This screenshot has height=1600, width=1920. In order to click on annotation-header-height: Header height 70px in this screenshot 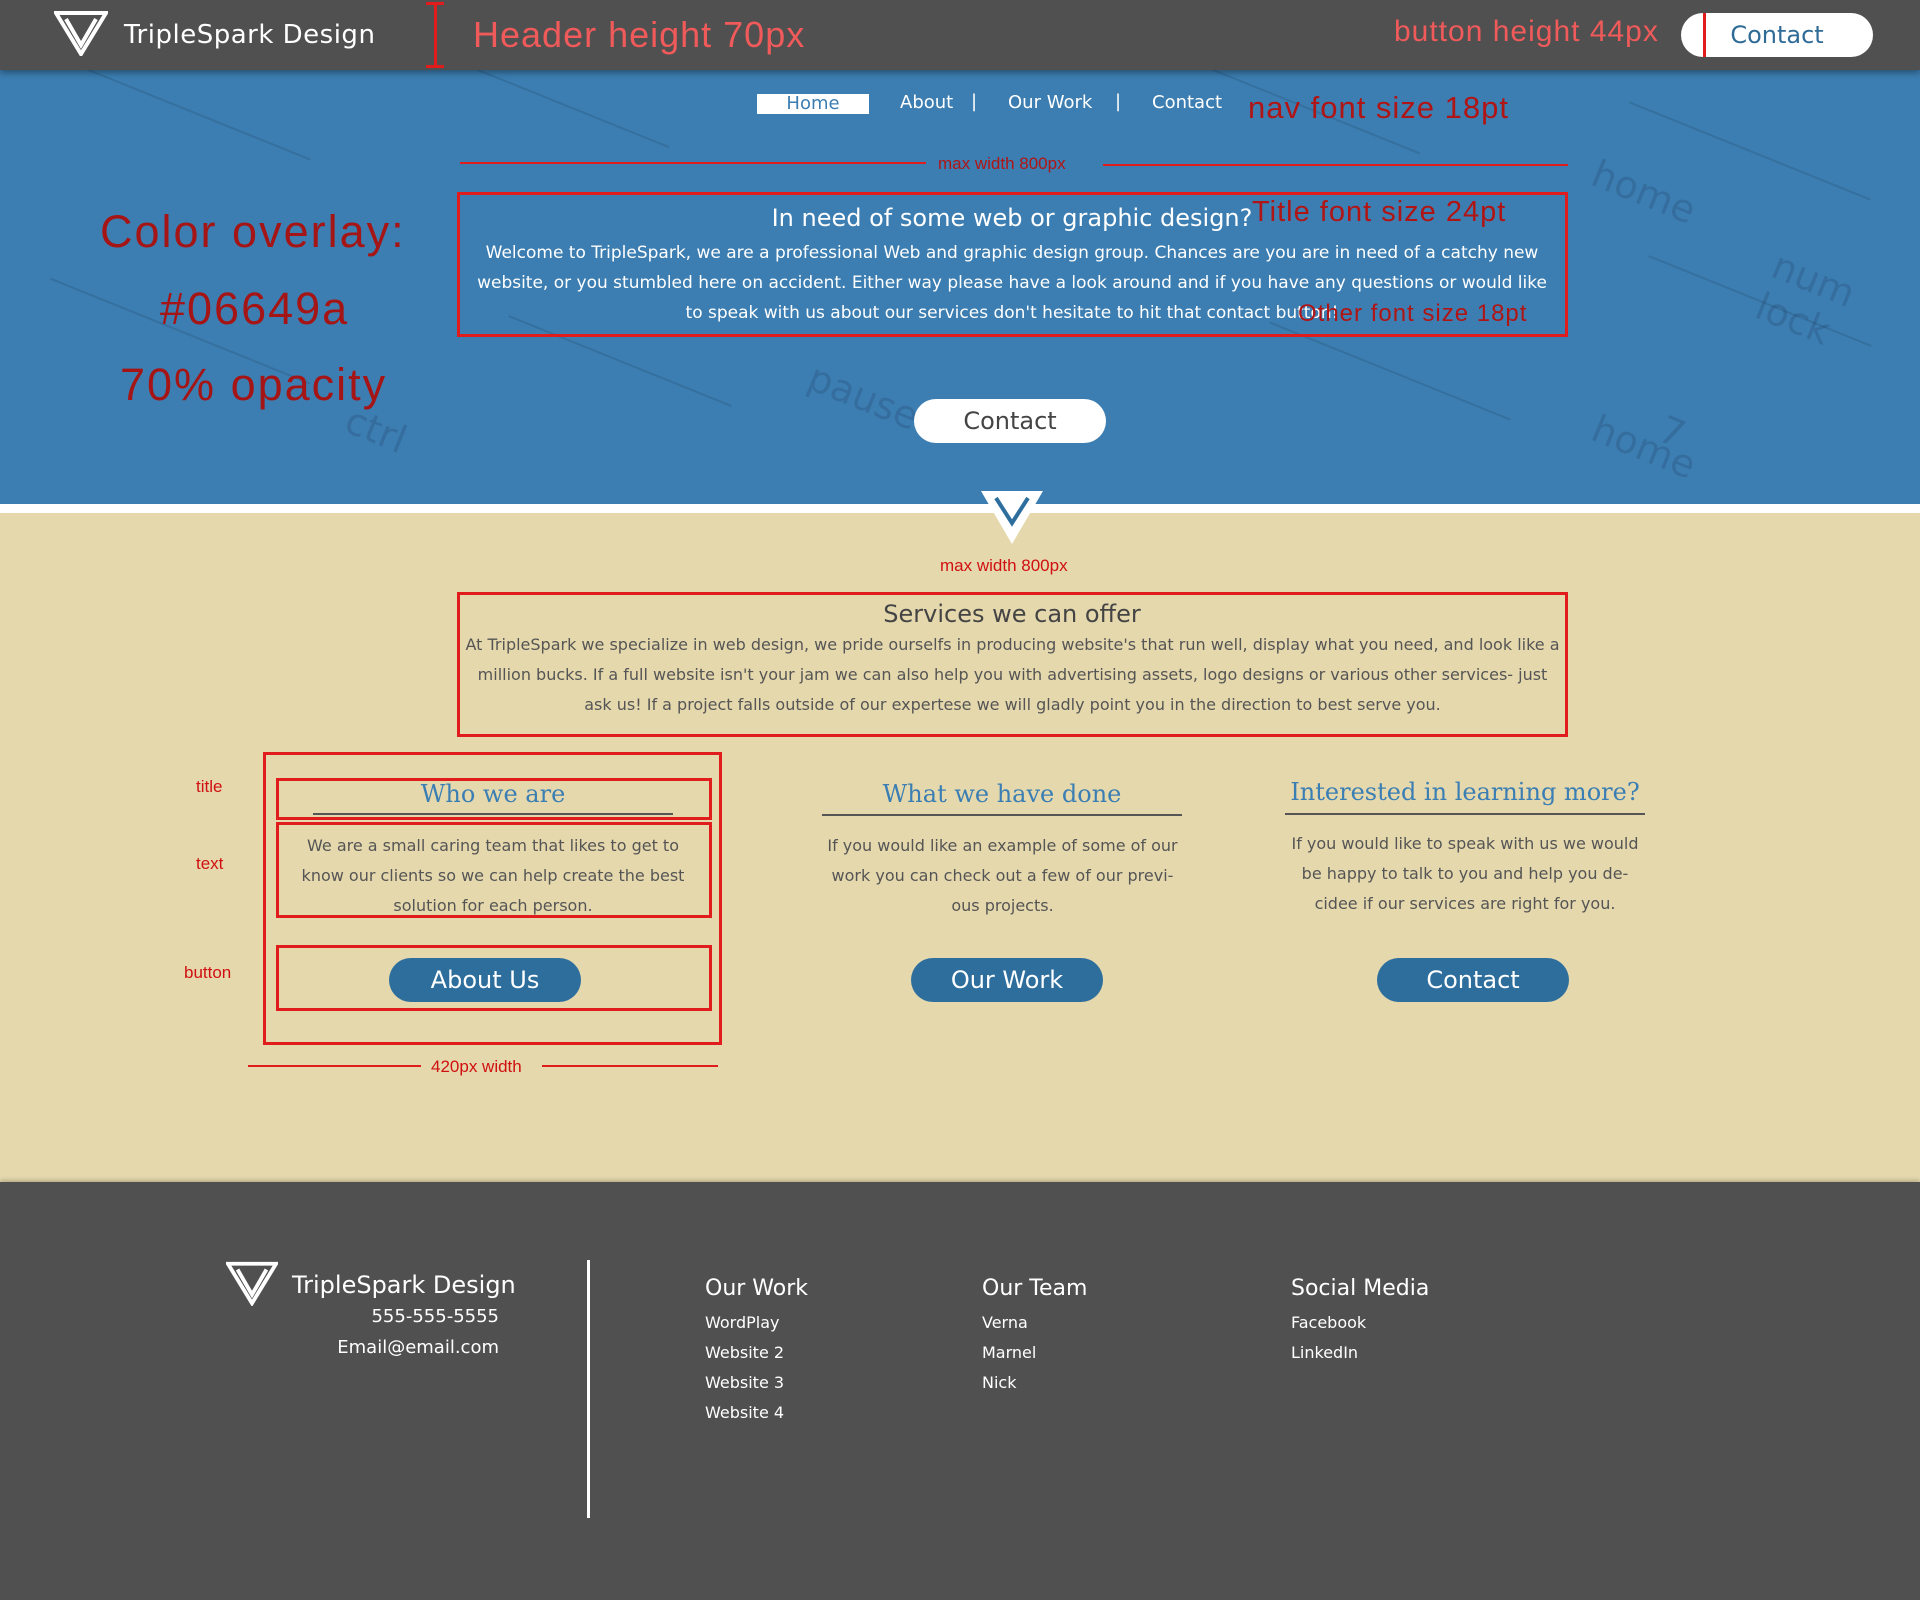, I will do `click(639, 34)`.